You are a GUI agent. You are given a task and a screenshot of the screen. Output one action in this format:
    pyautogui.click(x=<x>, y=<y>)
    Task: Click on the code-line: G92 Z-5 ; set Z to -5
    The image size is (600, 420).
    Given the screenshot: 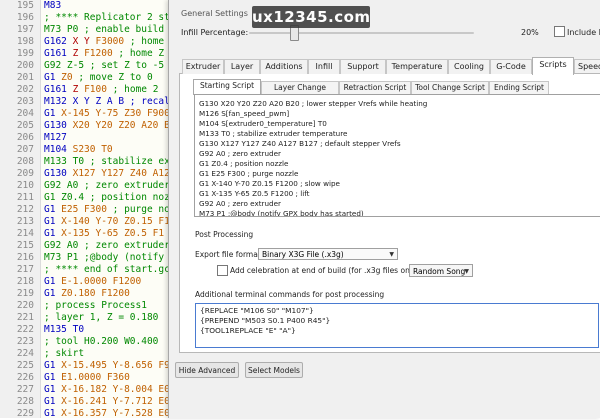 What is the action you would take?
    pyautogui.click(x=114, y=66)
    